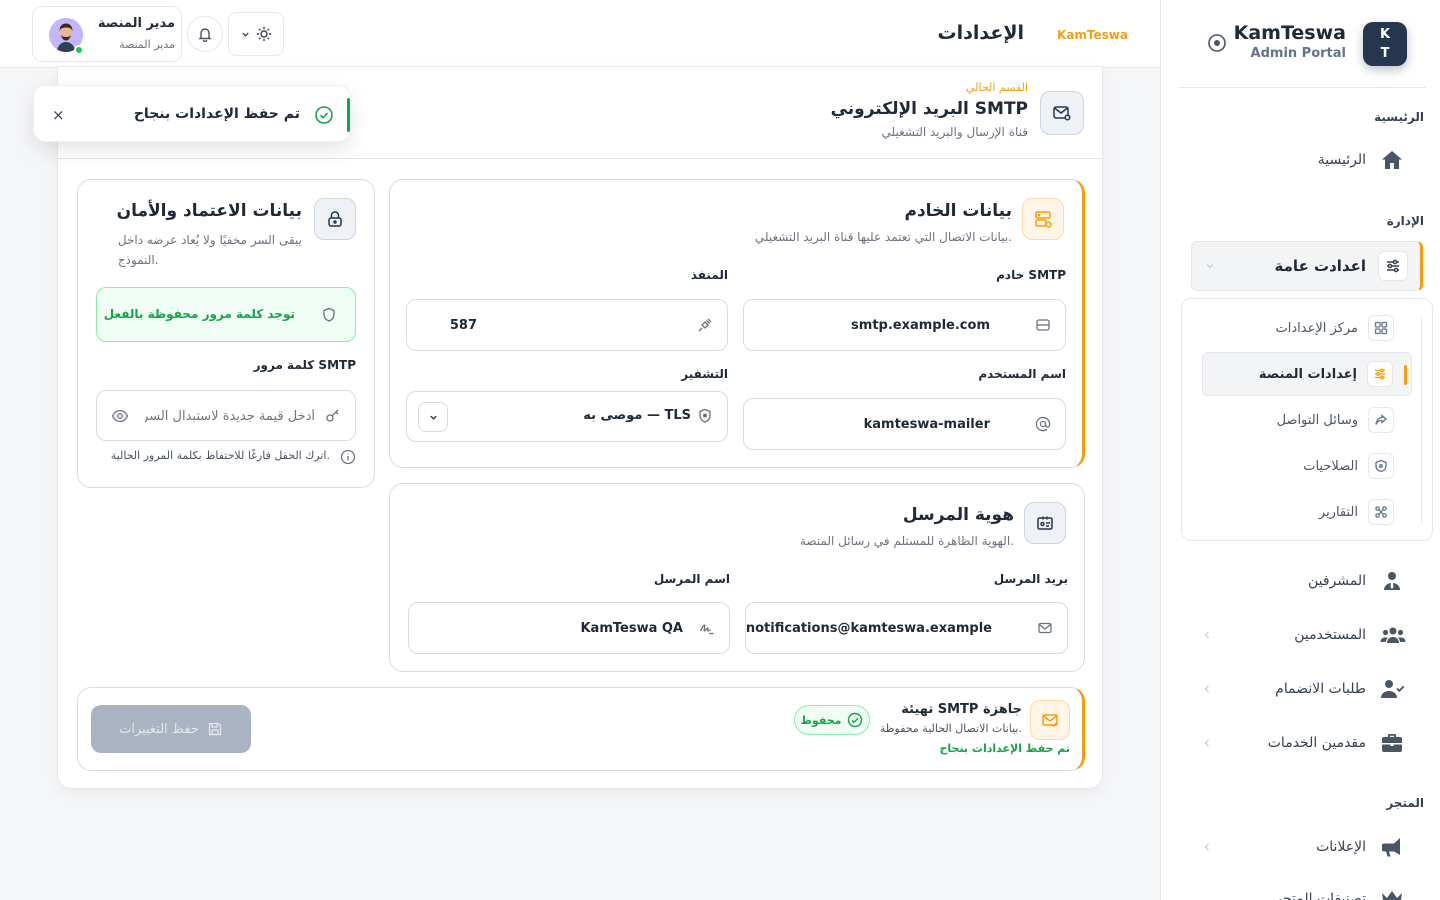 The height and width of the screenshot is (900, 1440). Describe the element at coordinates (333, 415) in the screenshot. I see `key-icon` at that location.